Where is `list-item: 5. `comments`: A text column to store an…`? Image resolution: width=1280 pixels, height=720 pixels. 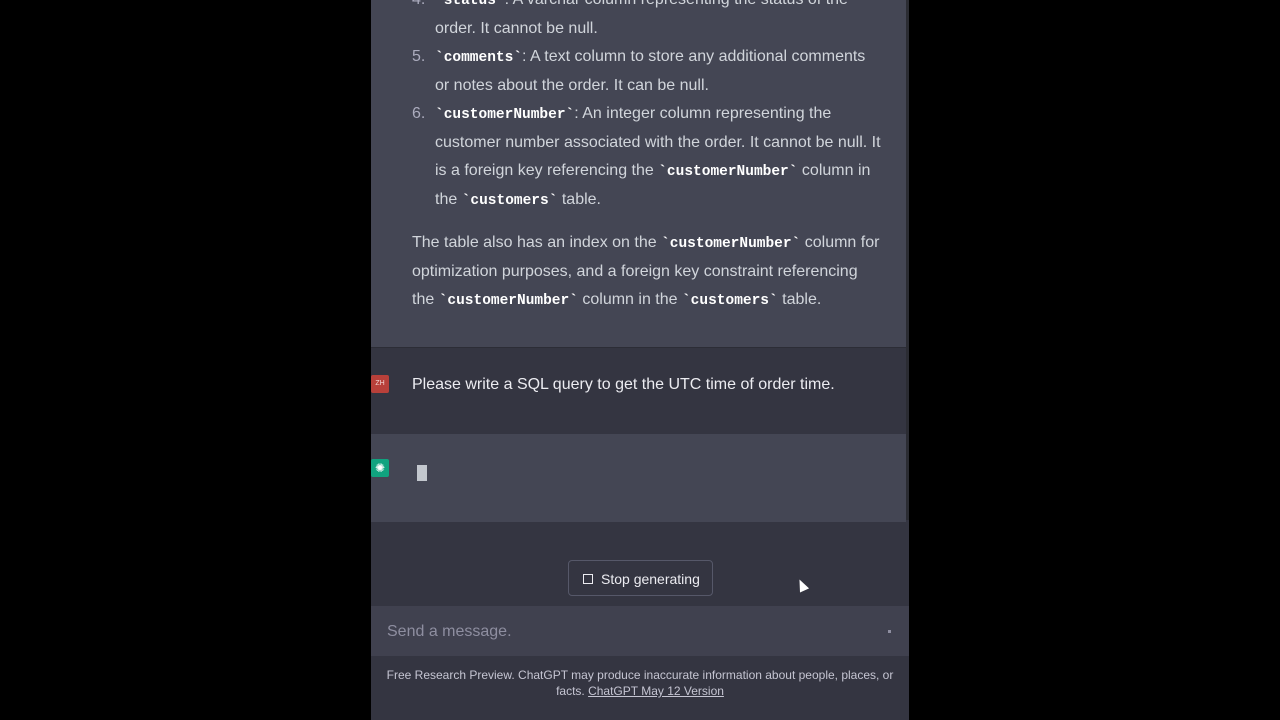 list-item: 5. `comments`: A text column to store an… is located at coordinates (647, 71).